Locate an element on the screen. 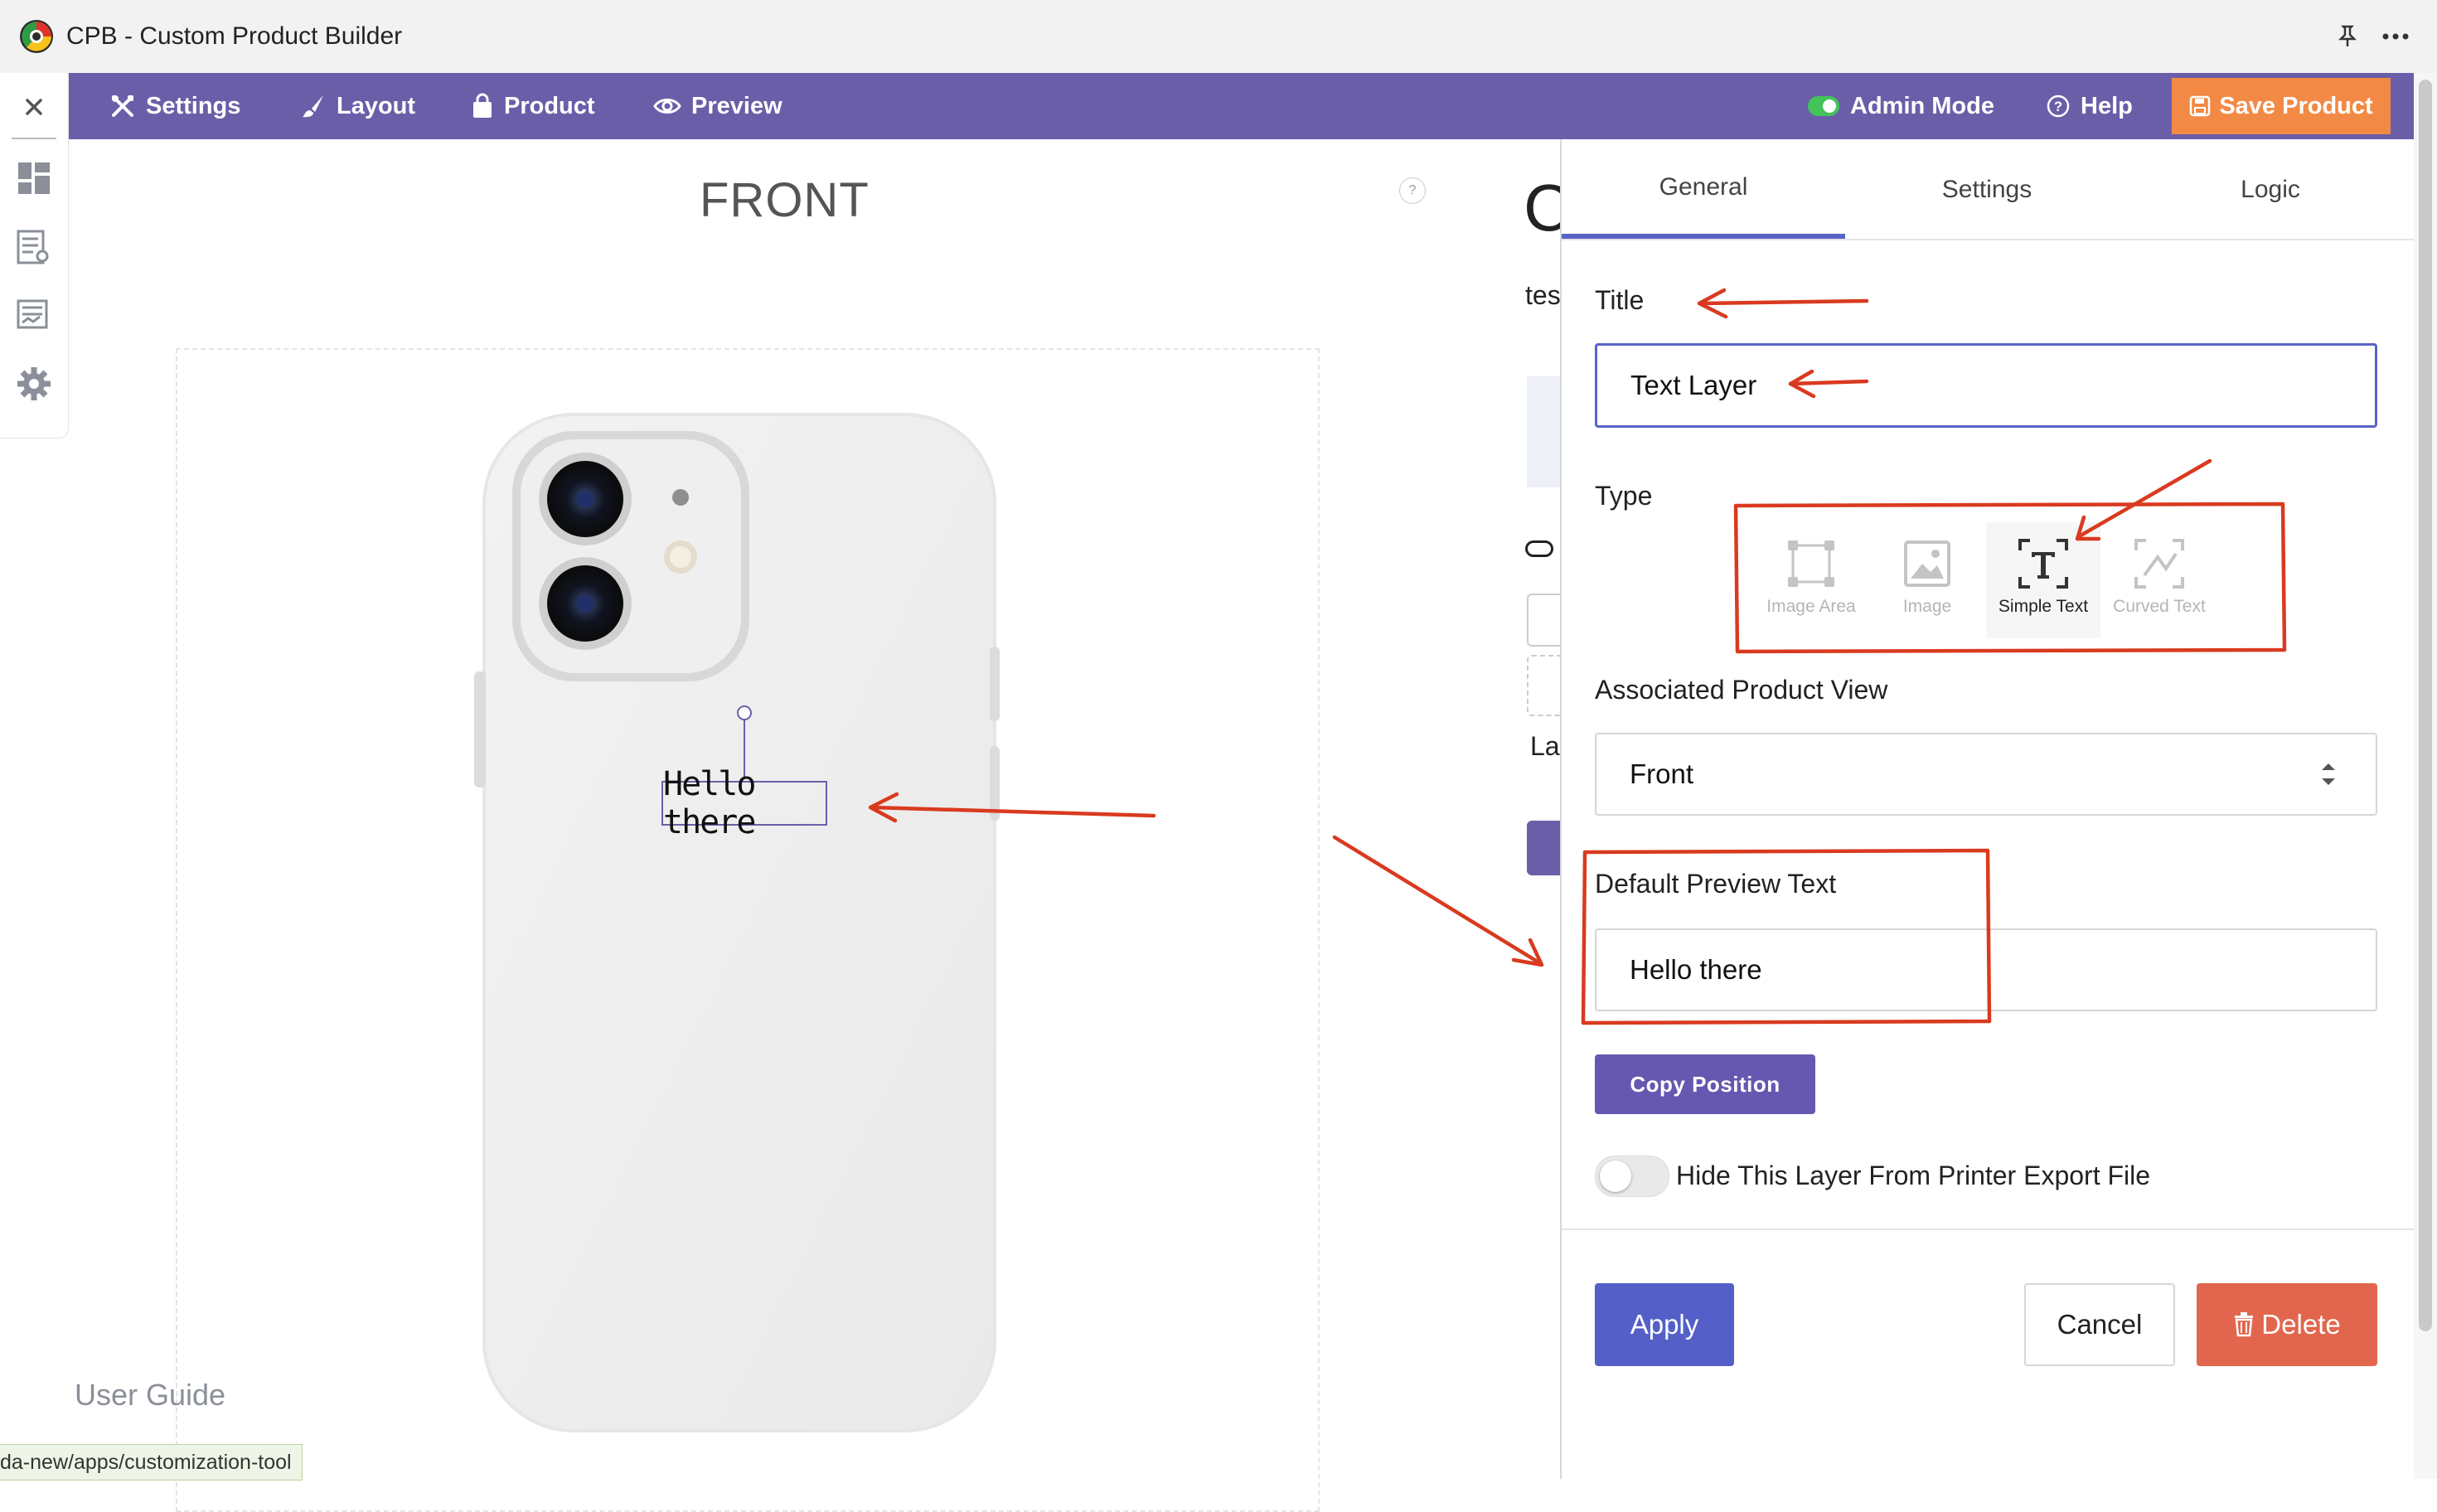 Image resolution: width=2437 pixels, height=1512 pixels. window-title: CPB - Custom Product Builder is located at coordinates (234, 36).